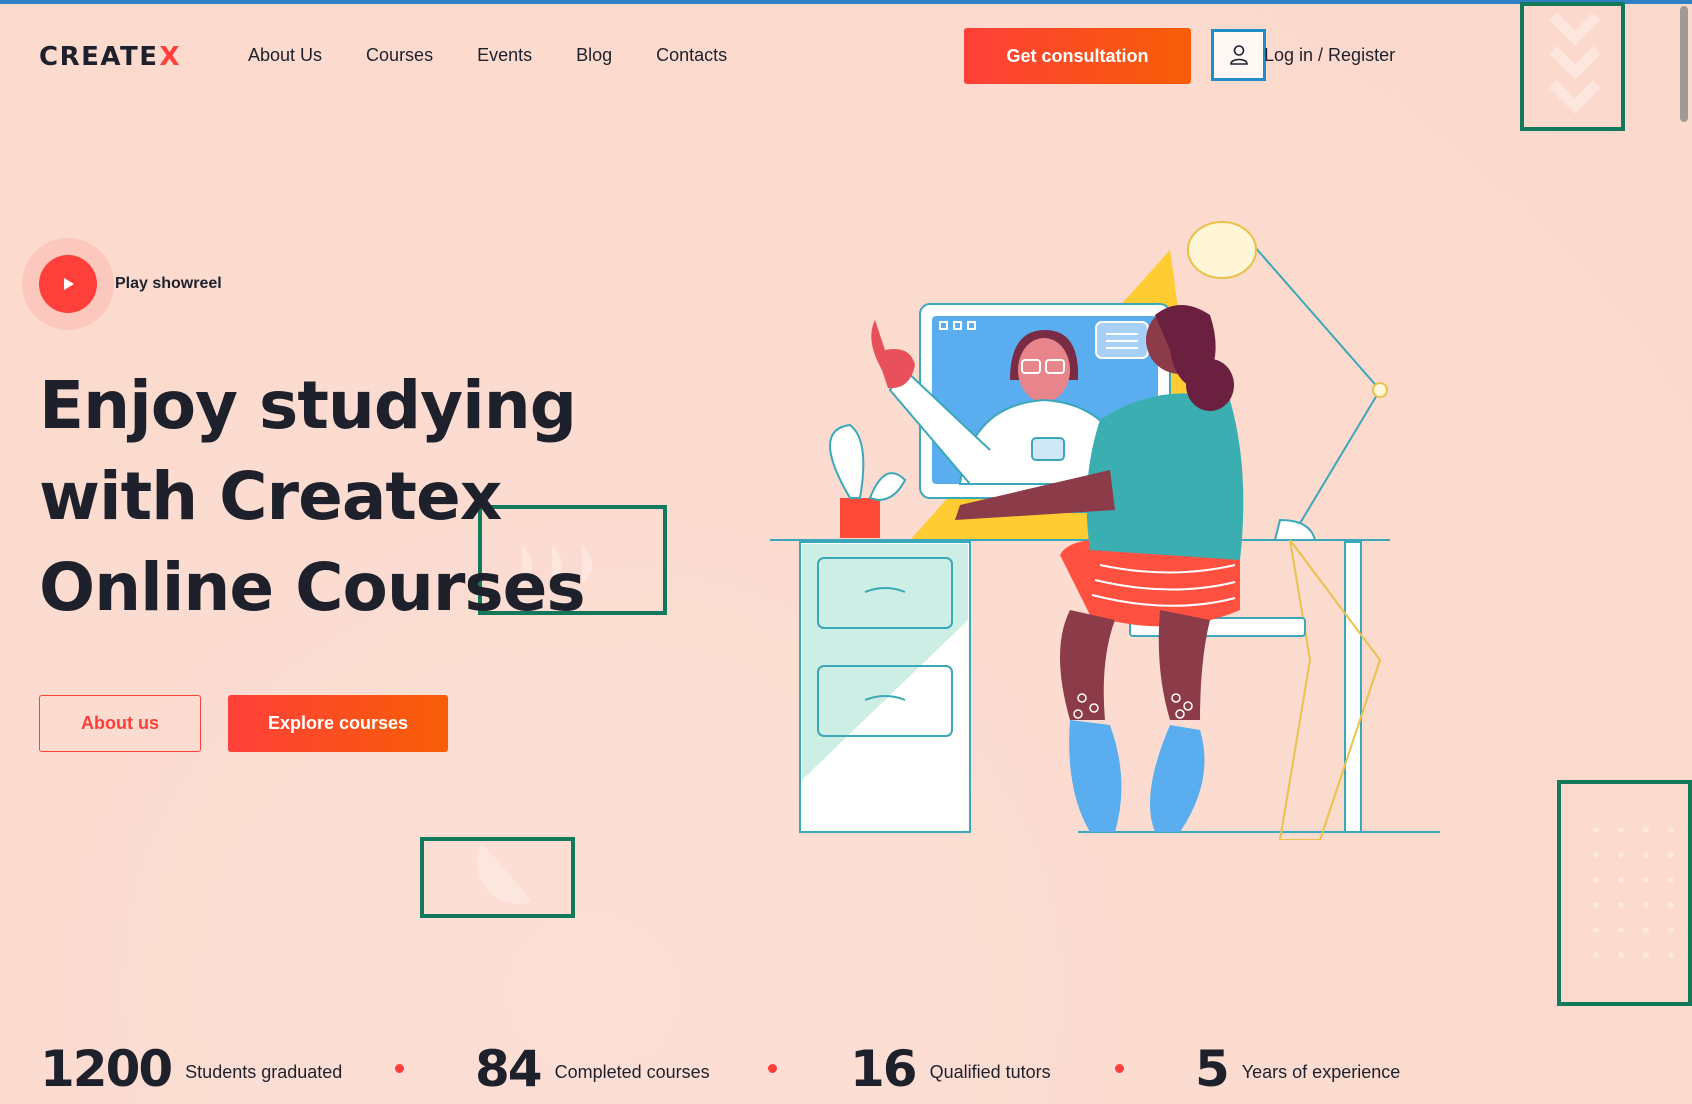 The height and width of the screenshot is (1104, 1692). Describe the element at coordinates (1310, 385) in the screenshot. I see `lamp-arm` at that location.